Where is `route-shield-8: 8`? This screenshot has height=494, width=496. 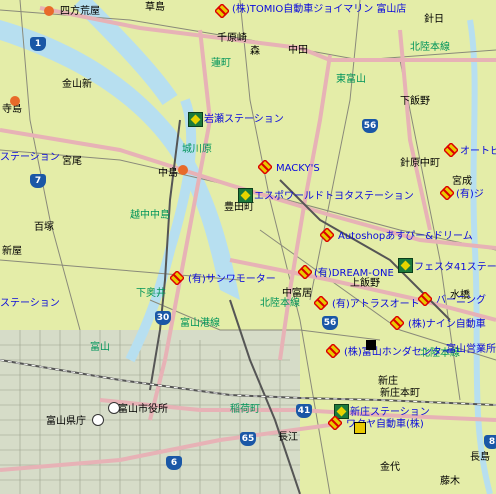
route-shield-8: 8 is located at coordinates (490, 442).